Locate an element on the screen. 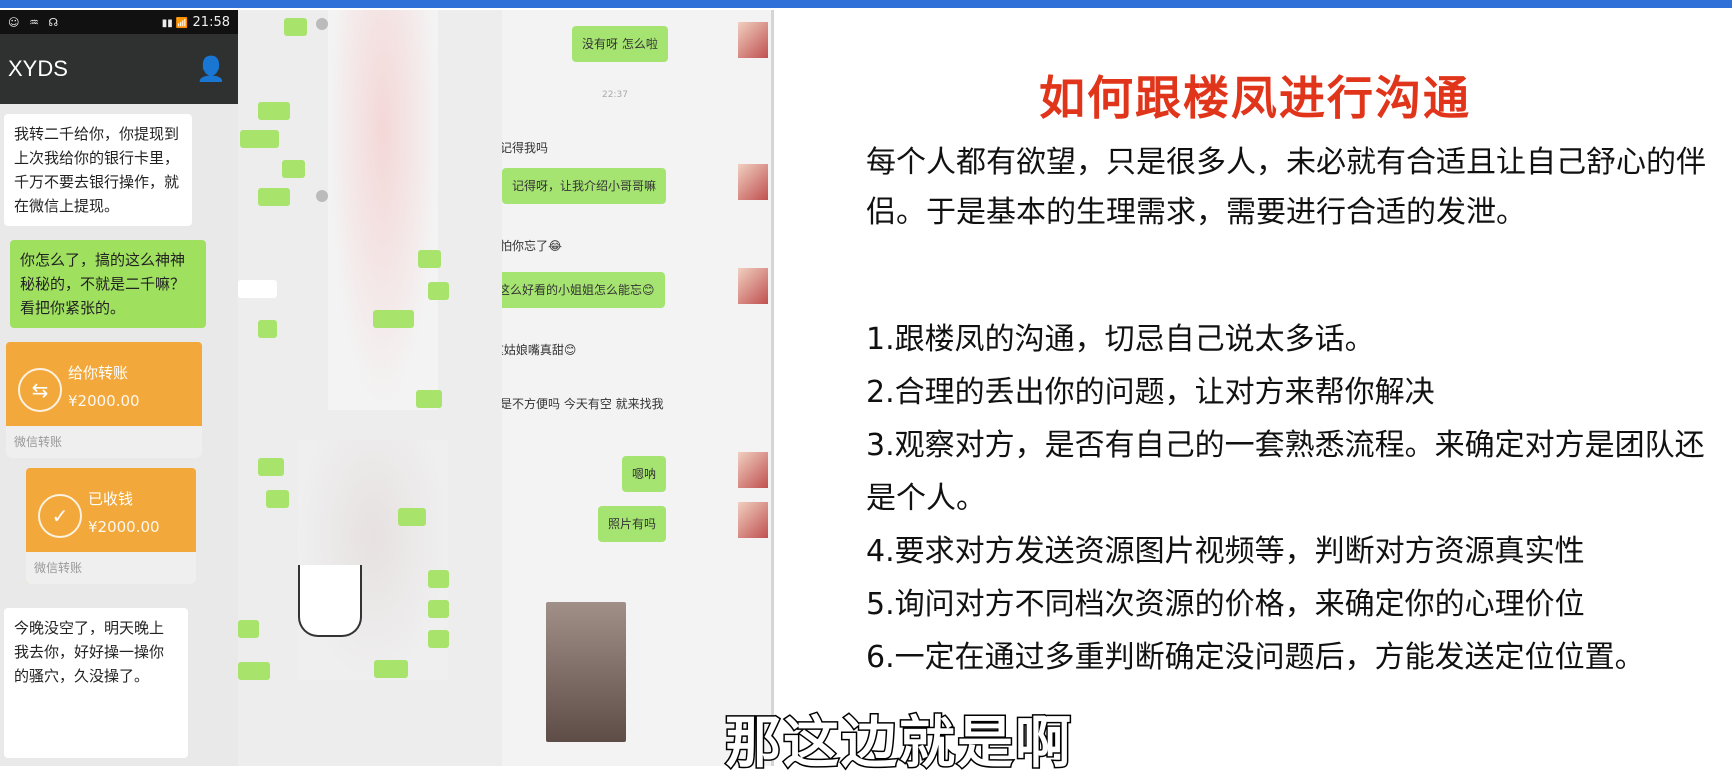  video-subtitle: 那这边就是啊 is located at coordinates (898, 744).